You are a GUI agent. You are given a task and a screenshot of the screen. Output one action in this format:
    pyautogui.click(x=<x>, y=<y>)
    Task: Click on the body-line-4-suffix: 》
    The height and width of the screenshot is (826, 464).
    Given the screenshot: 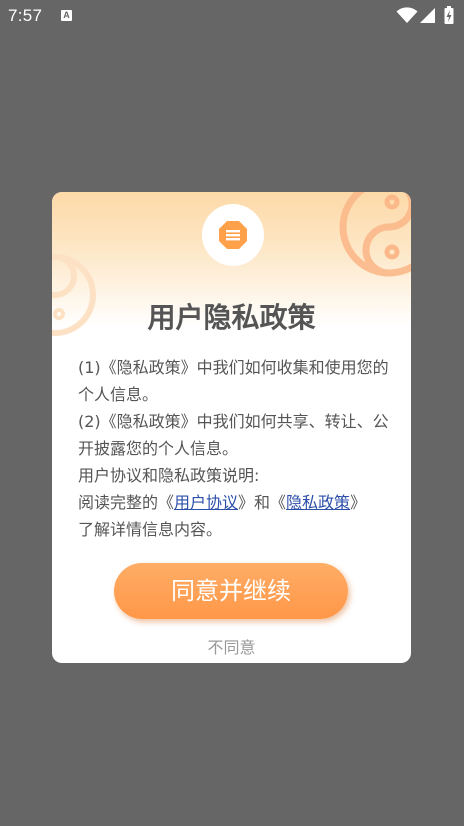 What is the action you would take?
    pyautogui.click(x=358, y=502)
    